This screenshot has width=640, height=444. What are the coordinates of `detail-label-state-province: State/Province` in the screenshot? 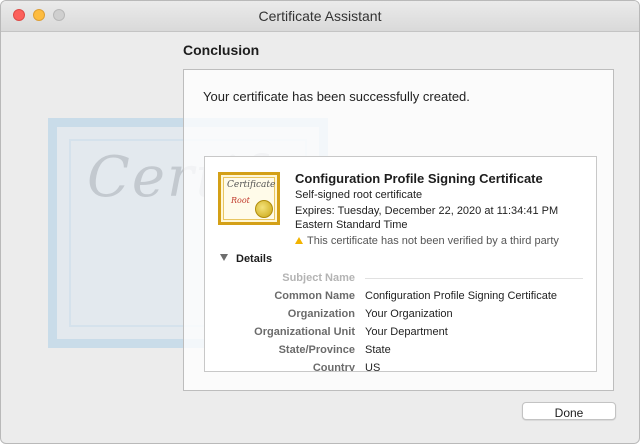 It's located at (316, 350).